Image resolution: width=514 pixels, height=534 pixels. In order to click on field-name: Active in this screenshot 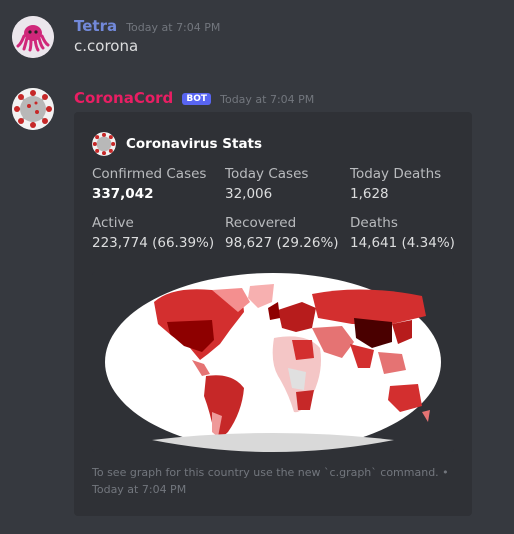, I will do `click(113, 223)`.